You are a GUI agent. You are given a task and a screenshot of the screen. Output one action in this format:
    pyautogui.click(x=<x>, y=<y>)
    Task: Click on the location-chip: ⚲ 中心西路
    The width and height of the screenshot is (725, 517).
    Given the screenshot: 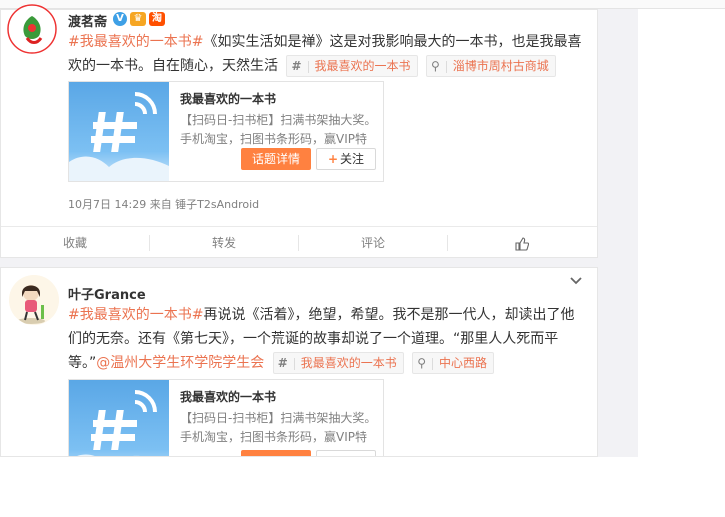 What is the action you would take?
    pyautogui.click(x=453, y=363)
    